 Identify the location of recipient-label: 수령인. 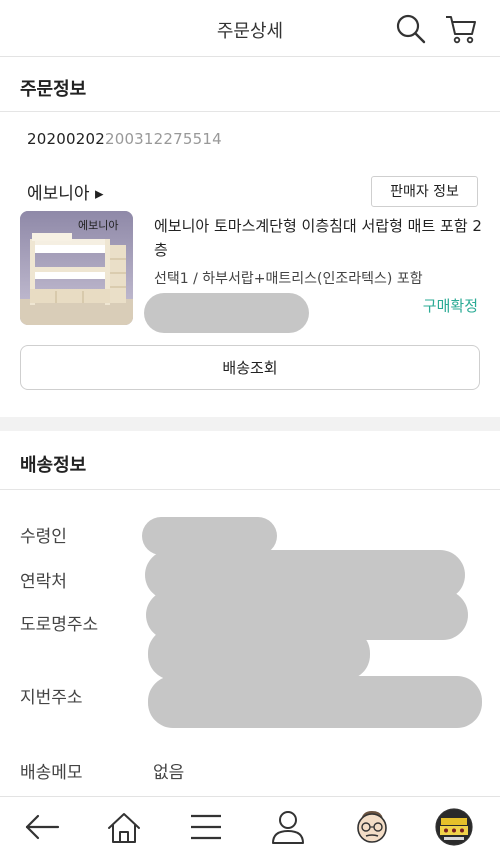
(43, 537).